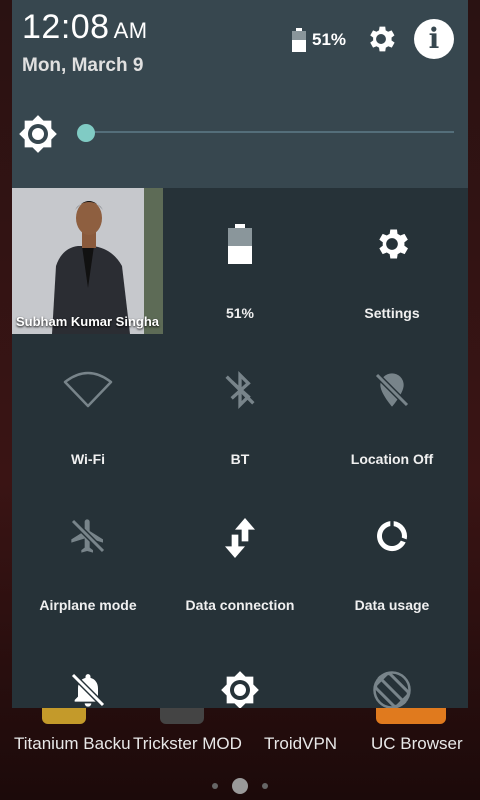 Image resolution: width=480 pixels, height=800 pixels. Describe the element at coordinates (392, 689) in the screenshot. I see `rotation-lock-icon` at that location.